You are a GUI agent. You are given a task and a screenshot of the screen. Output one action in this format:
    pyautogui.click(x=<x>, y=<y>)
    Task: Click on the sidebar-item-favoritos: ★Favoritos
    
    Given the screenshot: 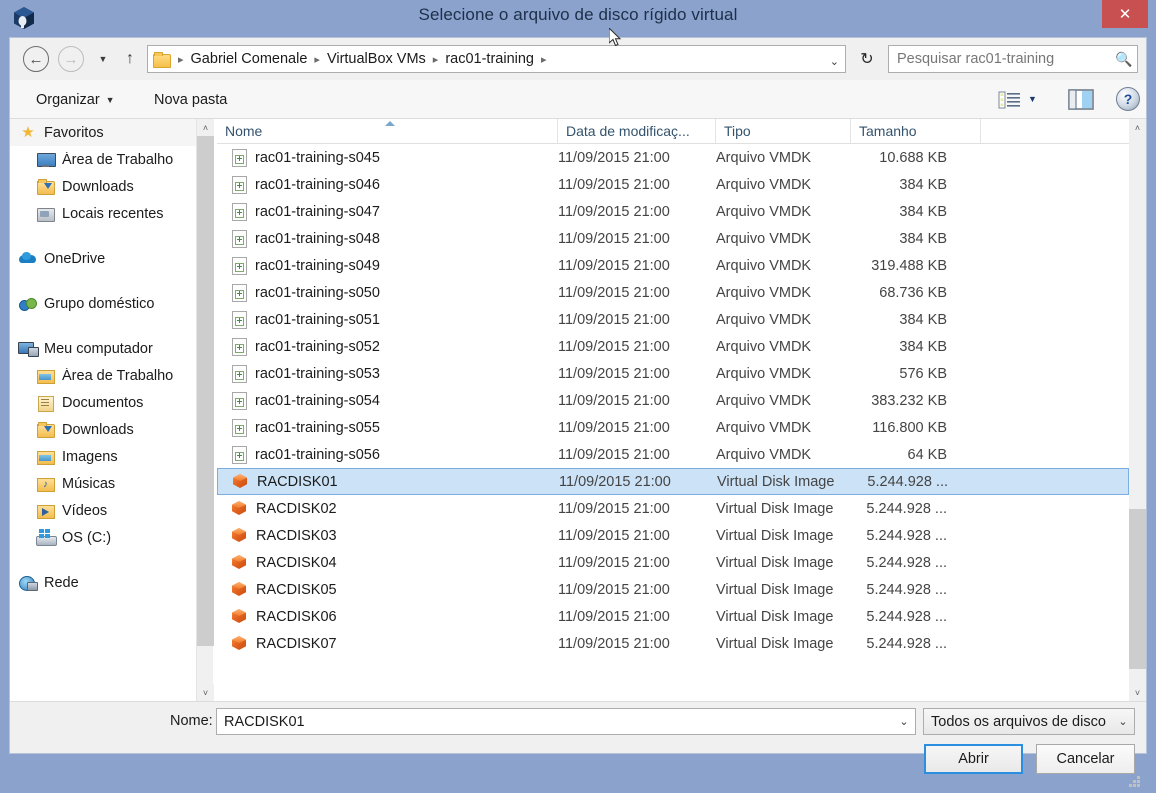 What is the action you would take?
    pyautogui.click(x=103, y=132)
    